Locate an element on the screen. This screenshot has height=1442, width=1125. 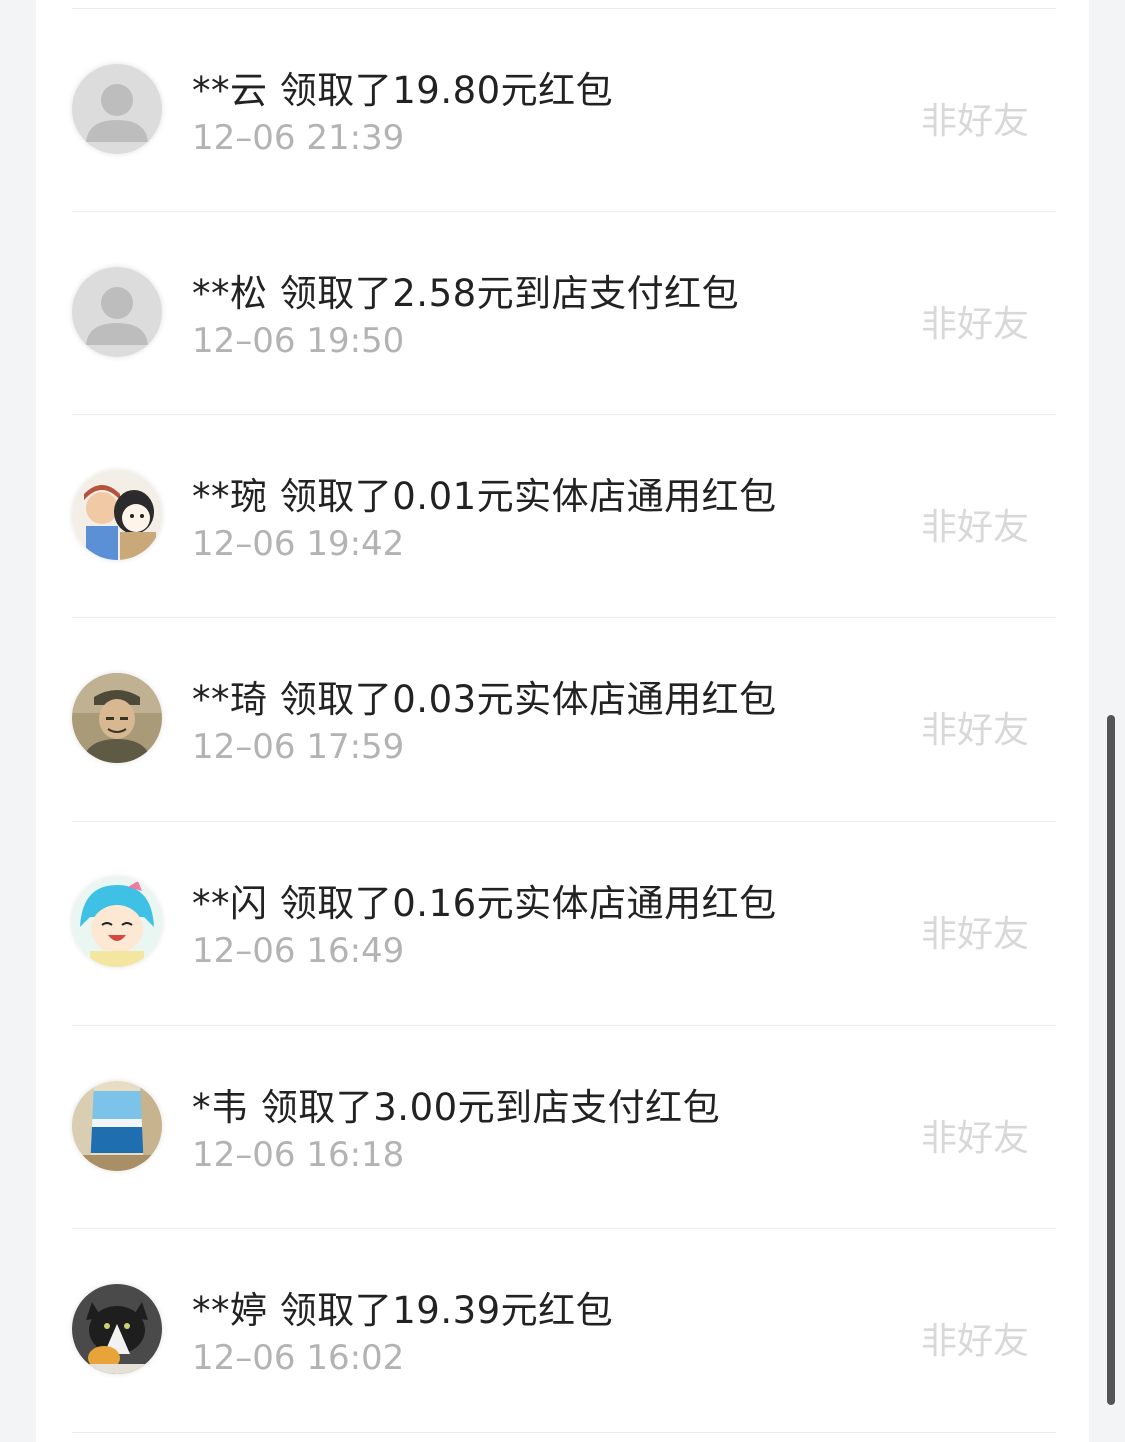
list-item: **婷 领取了19.39元红包 12–06 16:02 非好友 is located at coordinates (562, 1329).